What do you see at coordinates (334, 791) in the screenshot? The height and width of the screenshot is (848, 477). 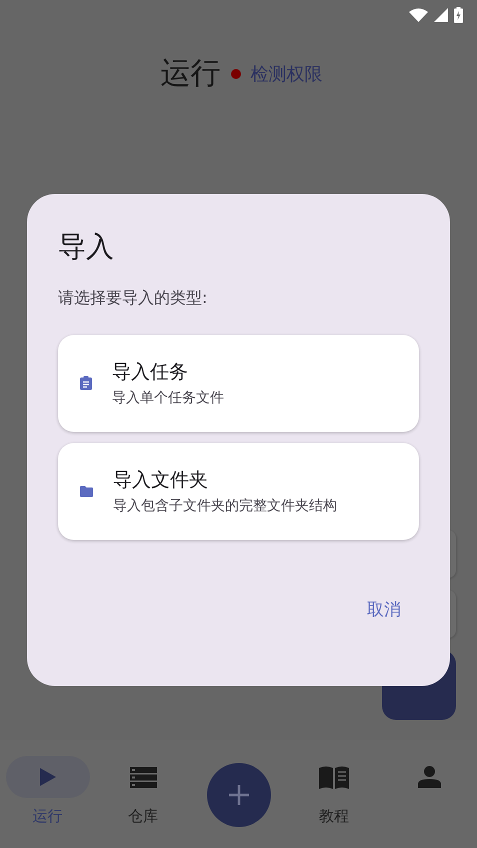 I see `nav-tab: 教程` at bounding box center [334, 791].